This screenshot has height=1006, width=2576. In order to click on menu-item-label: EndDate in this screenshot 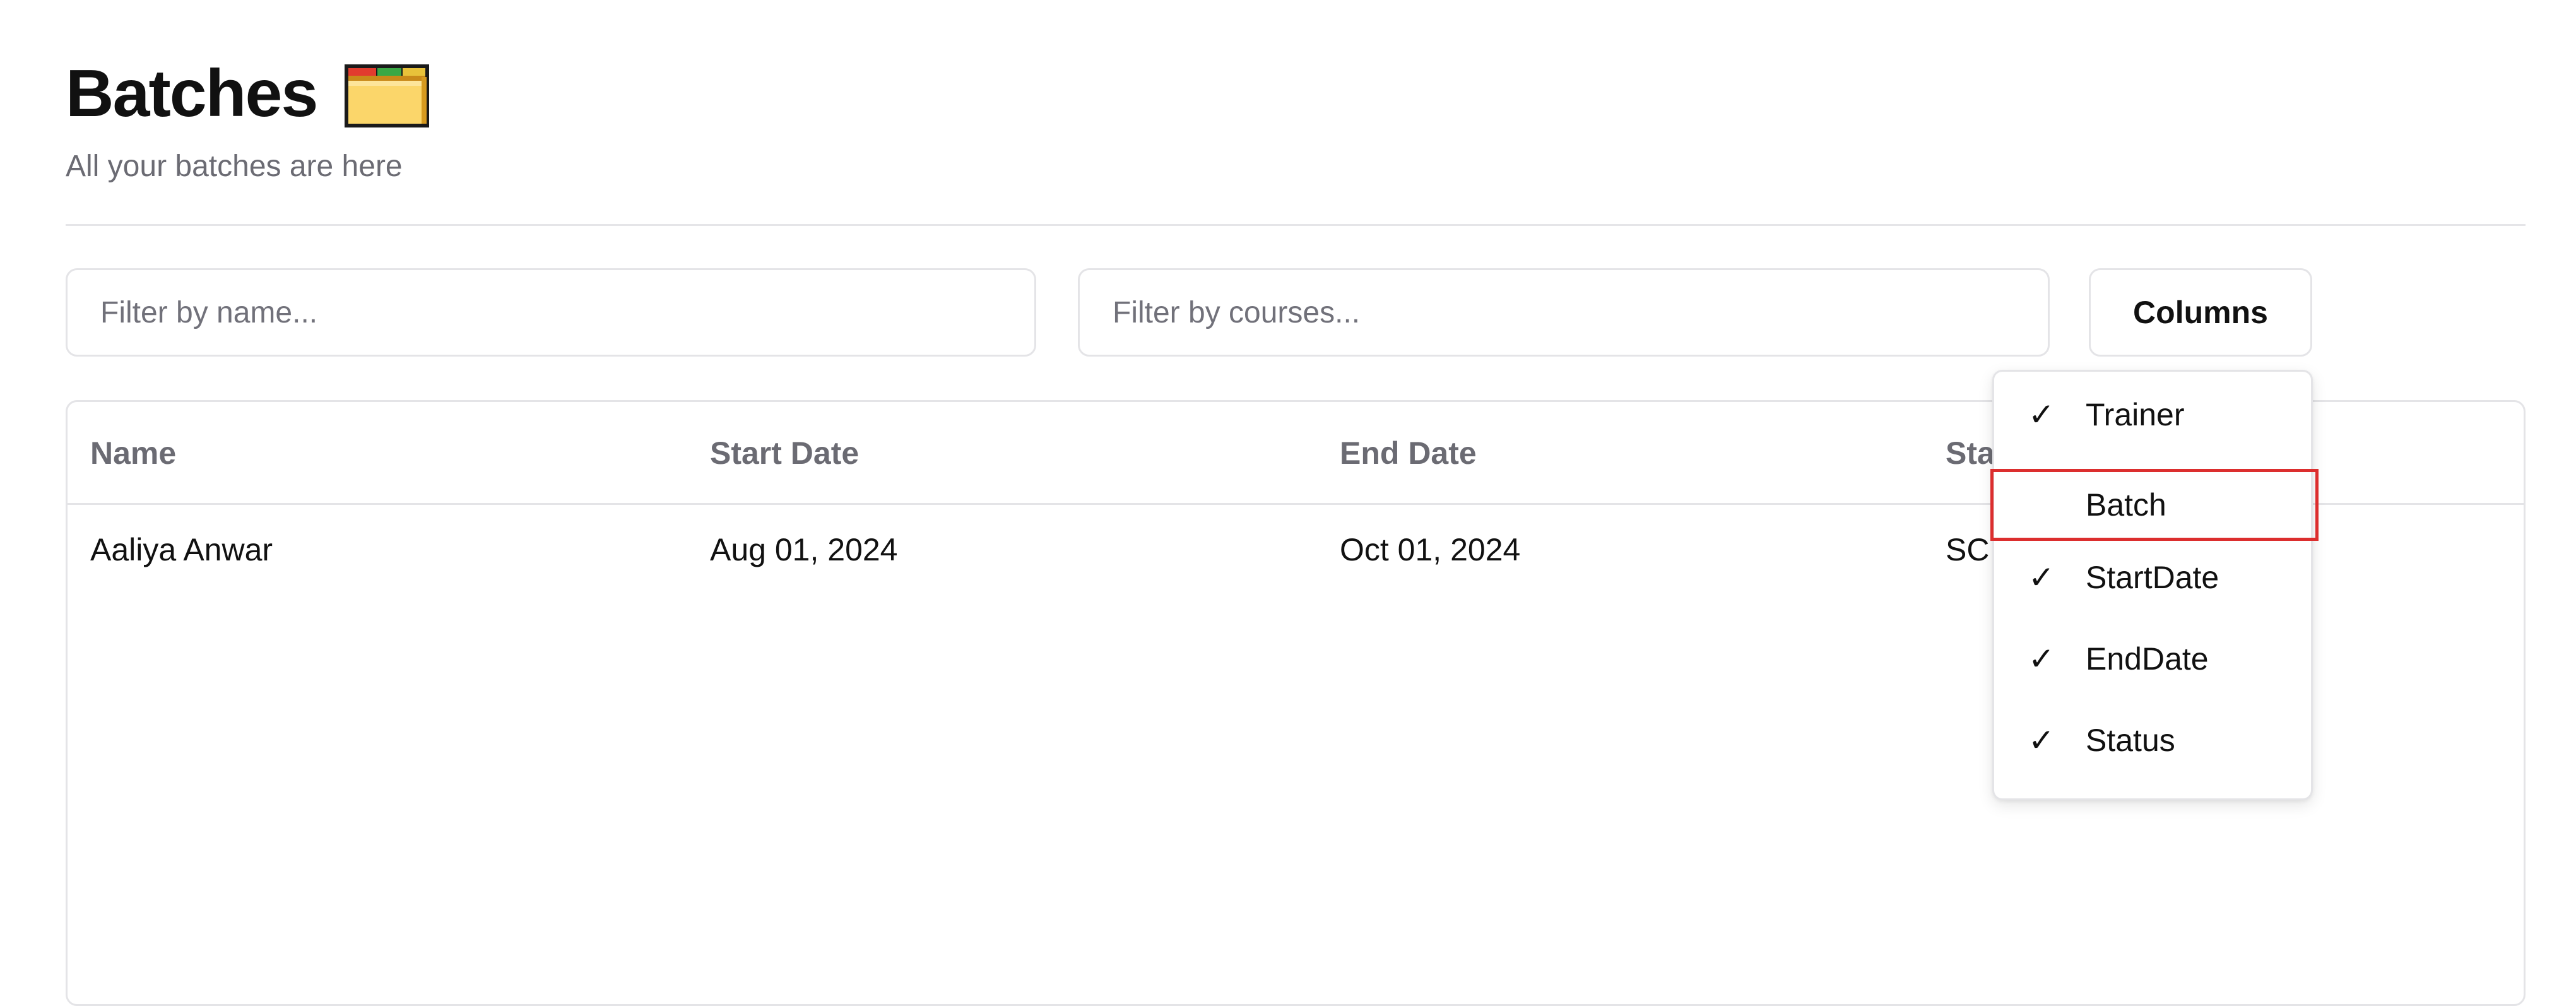, I will do `click(2148, 659)`.